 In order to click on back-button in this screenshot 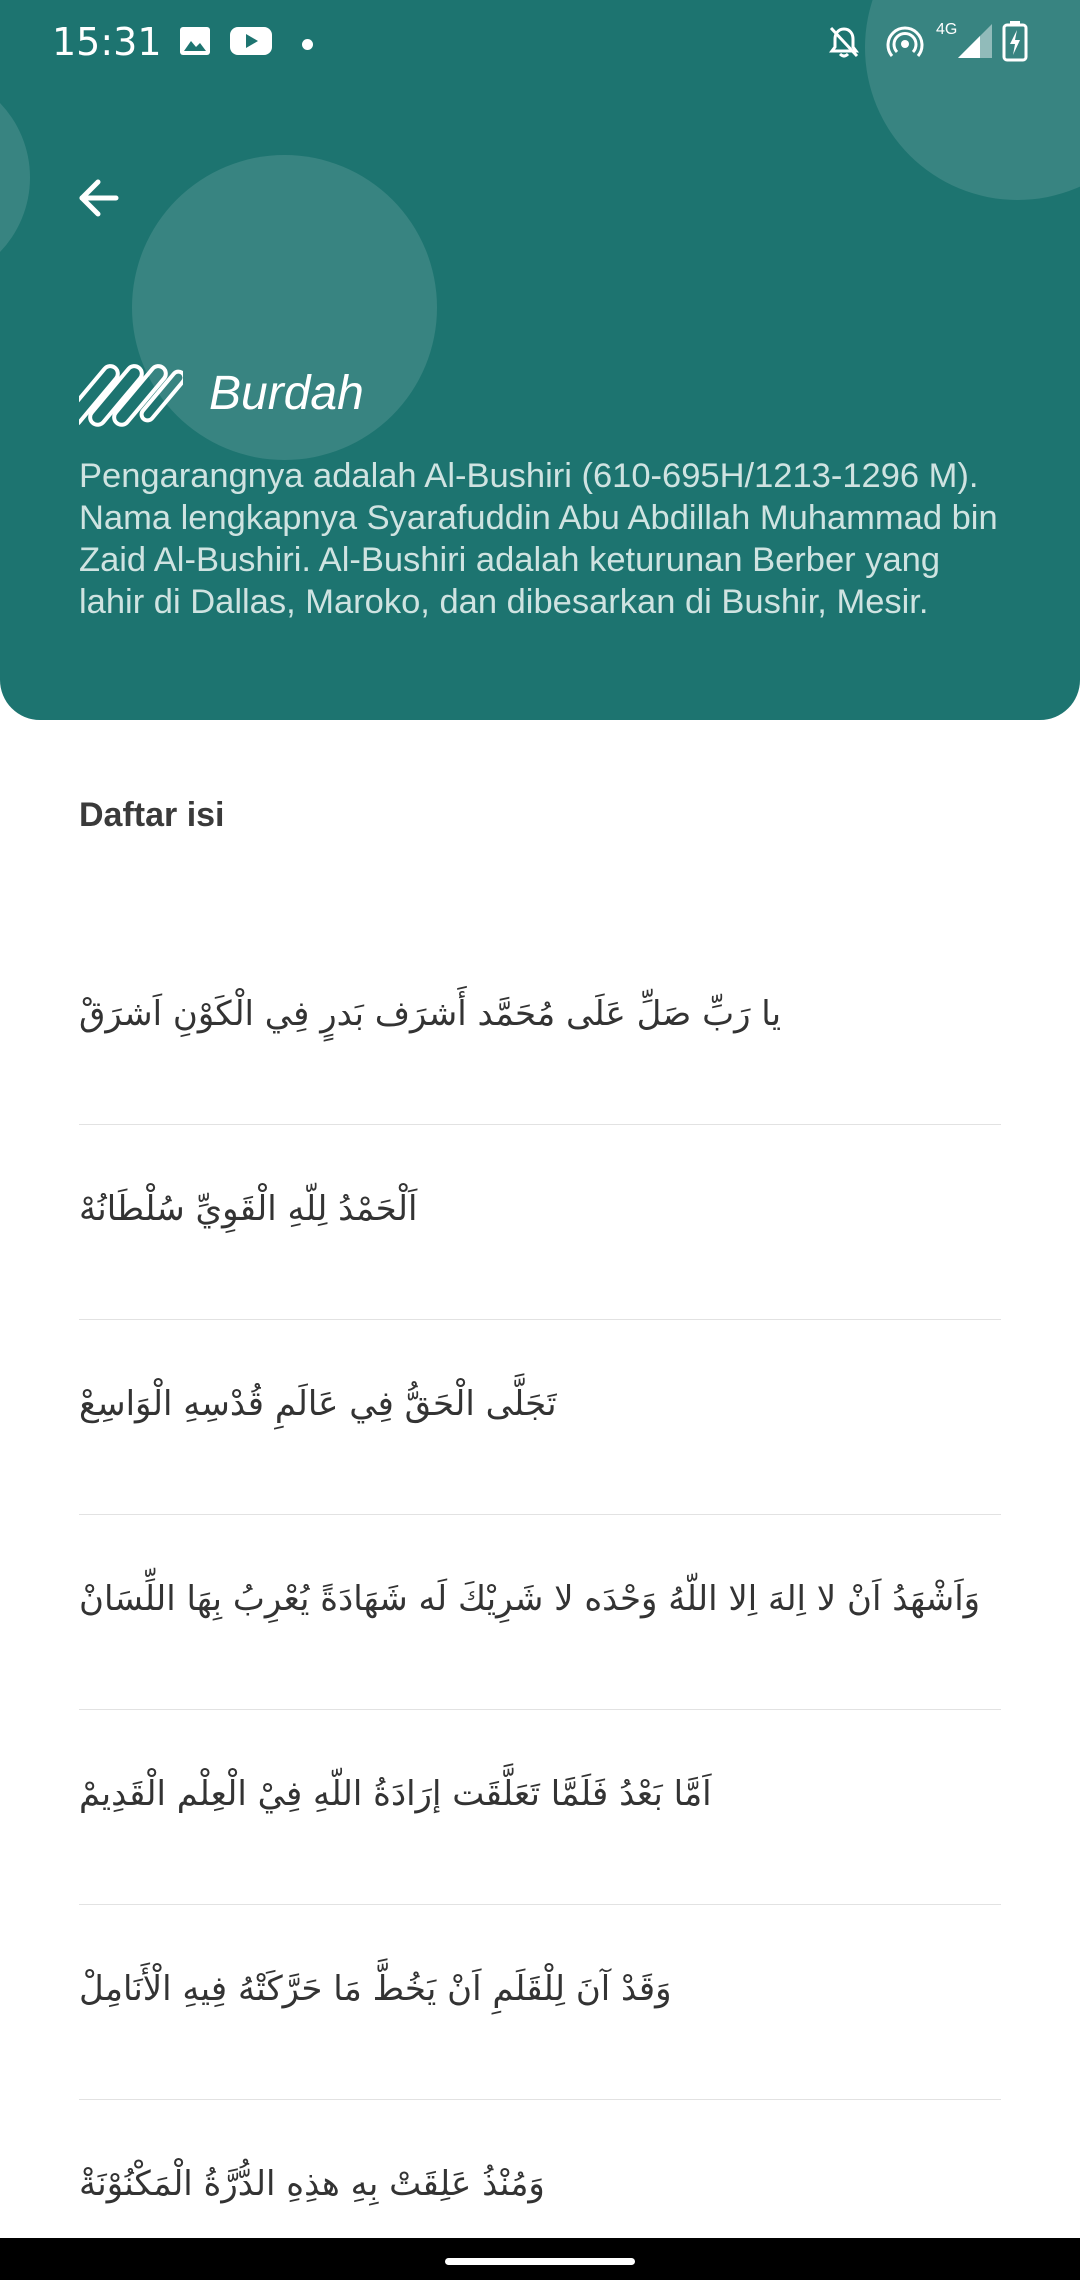, I will do `click(101, 195)`.